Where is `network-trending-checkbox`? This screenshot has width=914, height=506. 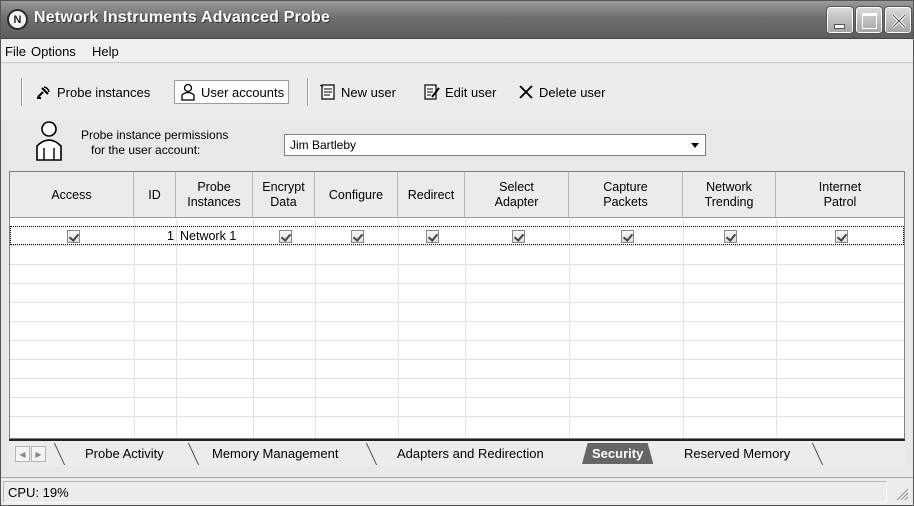 network-trending-checkbox is located at coordinates (730, 236).